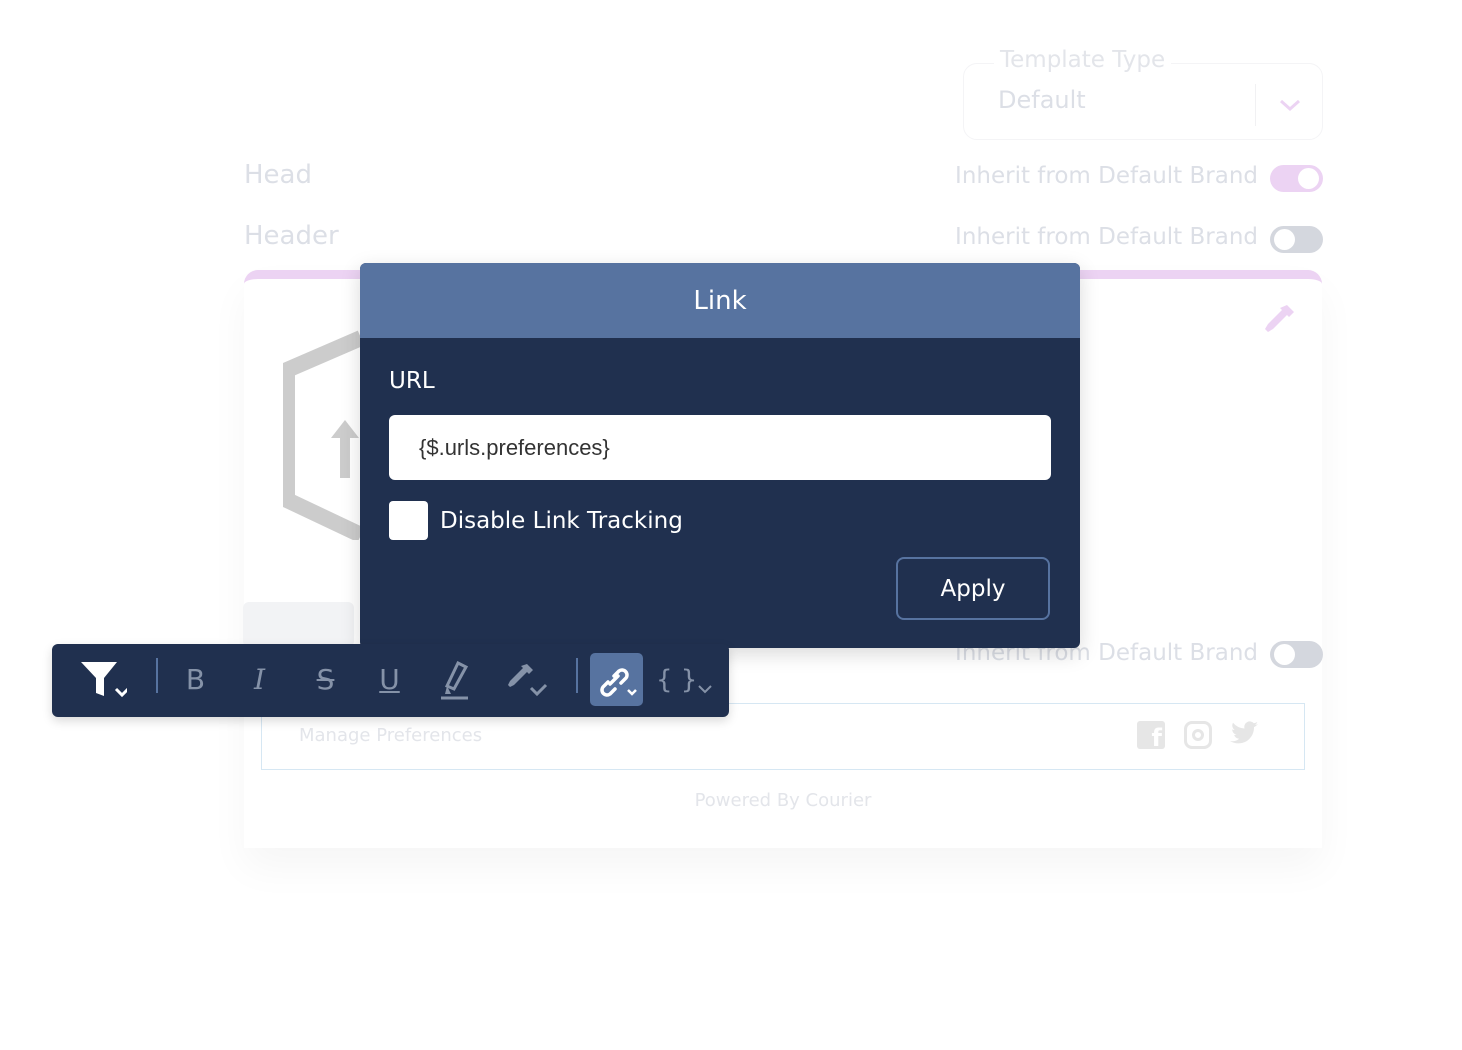 Image resolution: width=1462 pixels, height=1050 pixels. I want to click on template-type-legend: Template Type, so click(1083, 60).